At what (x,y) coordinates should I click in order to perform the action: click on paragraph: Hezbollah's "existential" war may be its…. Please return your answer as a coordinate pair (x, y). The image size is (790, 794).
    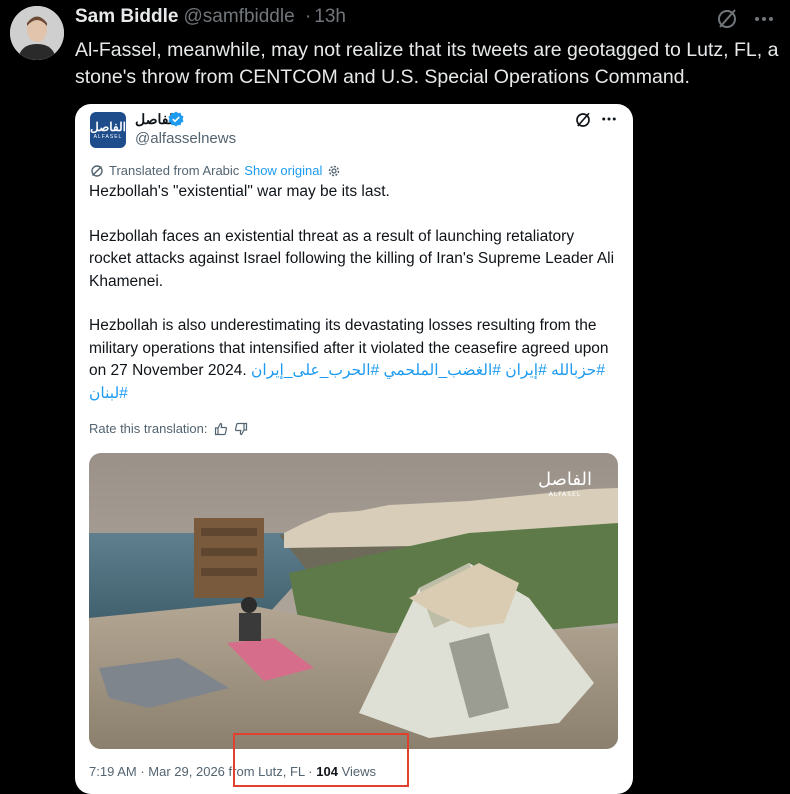
    Looking at the image, I should click on (239, 191).